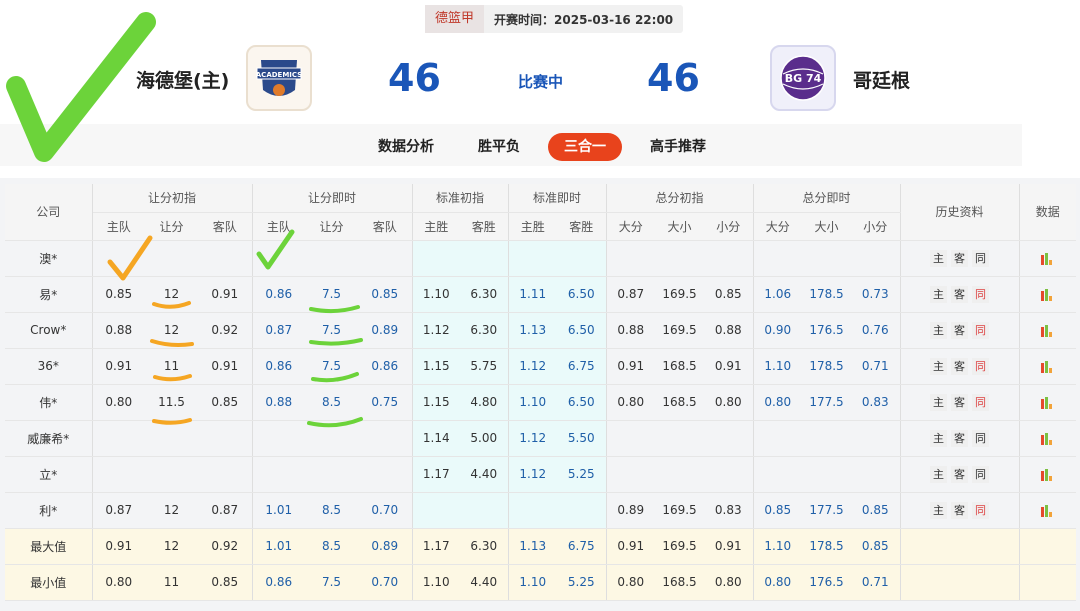 The width and height of the screenshot is (1080, 611). What do you see at coordinates (673, 78) in the screenshot?
I see `away-score: 46` at bounding box center [673, 78].